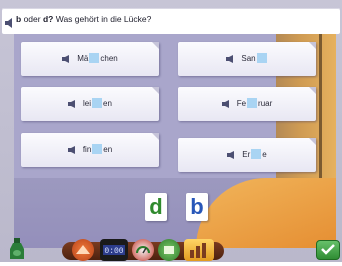  I want to click on question-rest: Was gehört in die Lücke?, so click(103, 19).